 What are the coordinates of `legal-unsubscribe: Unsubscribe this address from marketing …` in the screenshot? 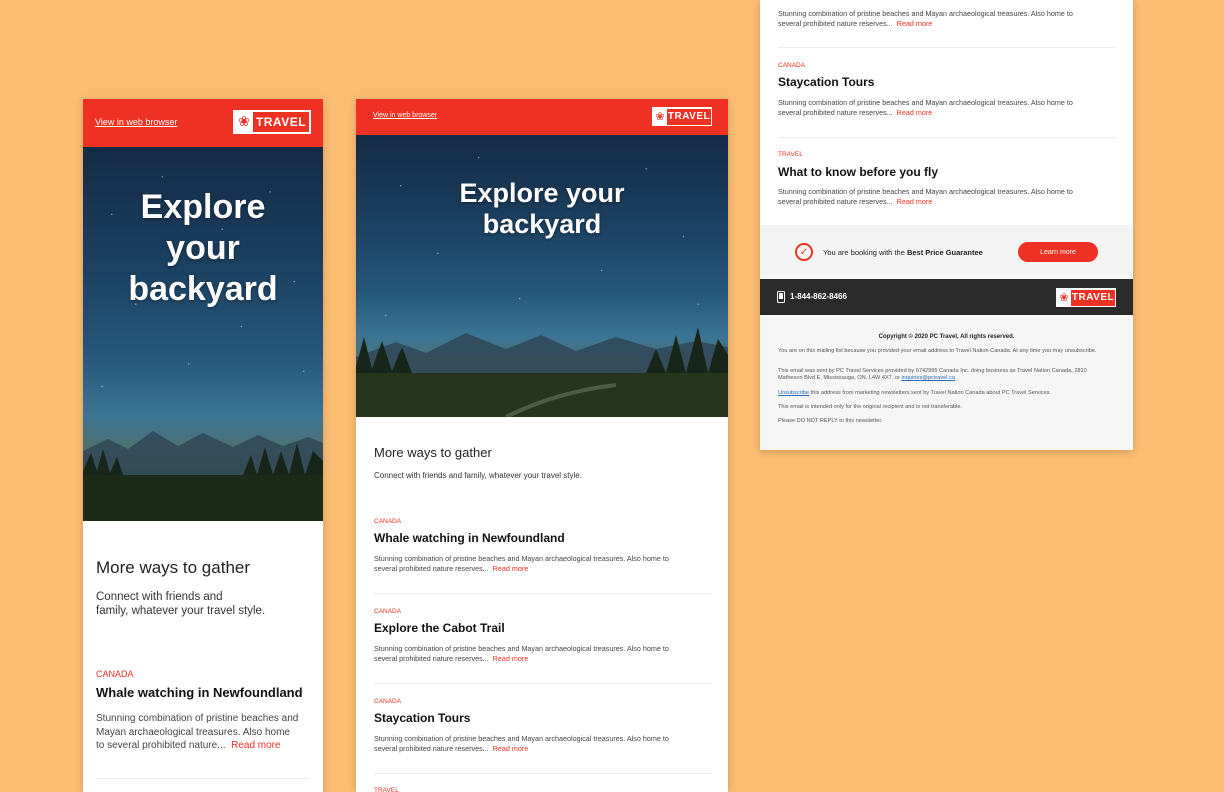 It's located at (914, 393).